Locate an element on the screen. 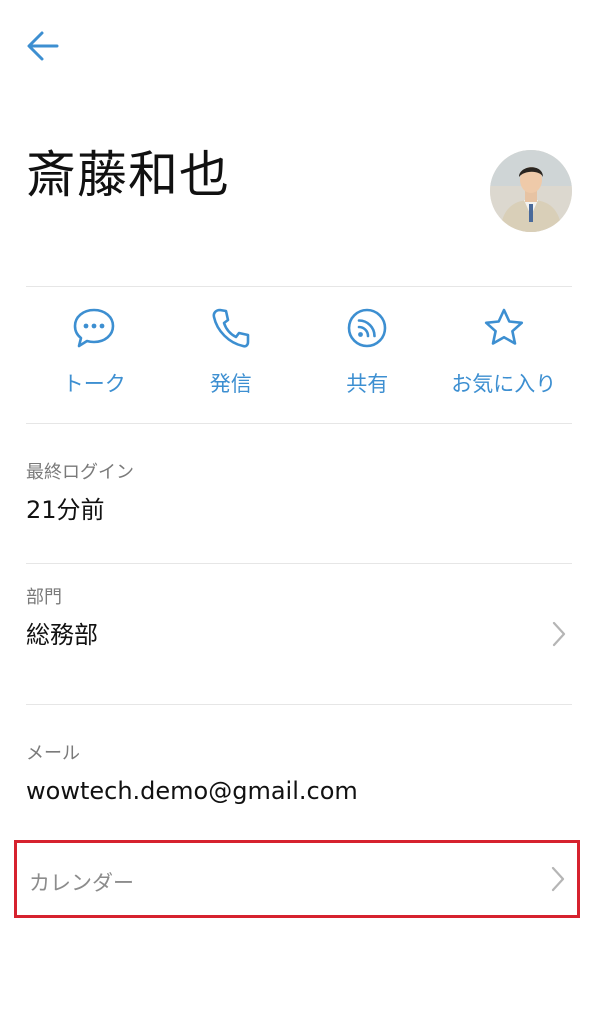 The image size is (598, 1024). arrow-left-icon is located at coordinates (43, 46).